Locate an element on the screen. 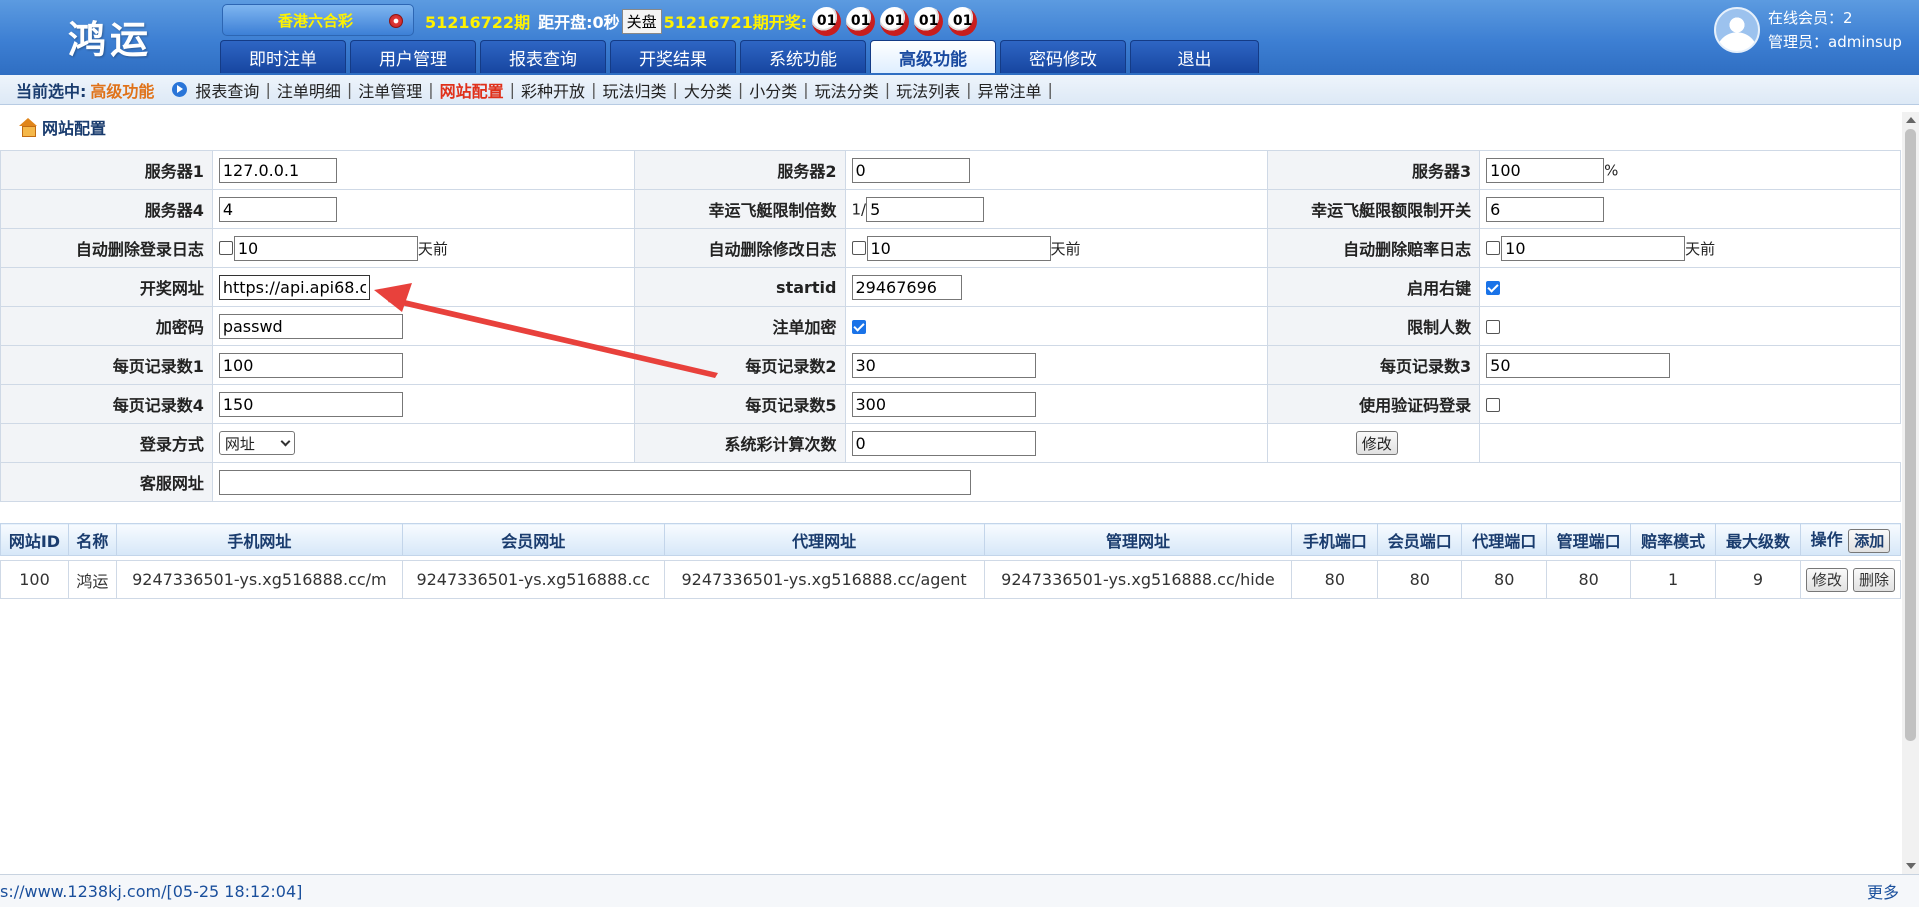 This screenshot has width=1919, height=907. cell-actions: 修改 删除 is located at coordinates (1850, 579).